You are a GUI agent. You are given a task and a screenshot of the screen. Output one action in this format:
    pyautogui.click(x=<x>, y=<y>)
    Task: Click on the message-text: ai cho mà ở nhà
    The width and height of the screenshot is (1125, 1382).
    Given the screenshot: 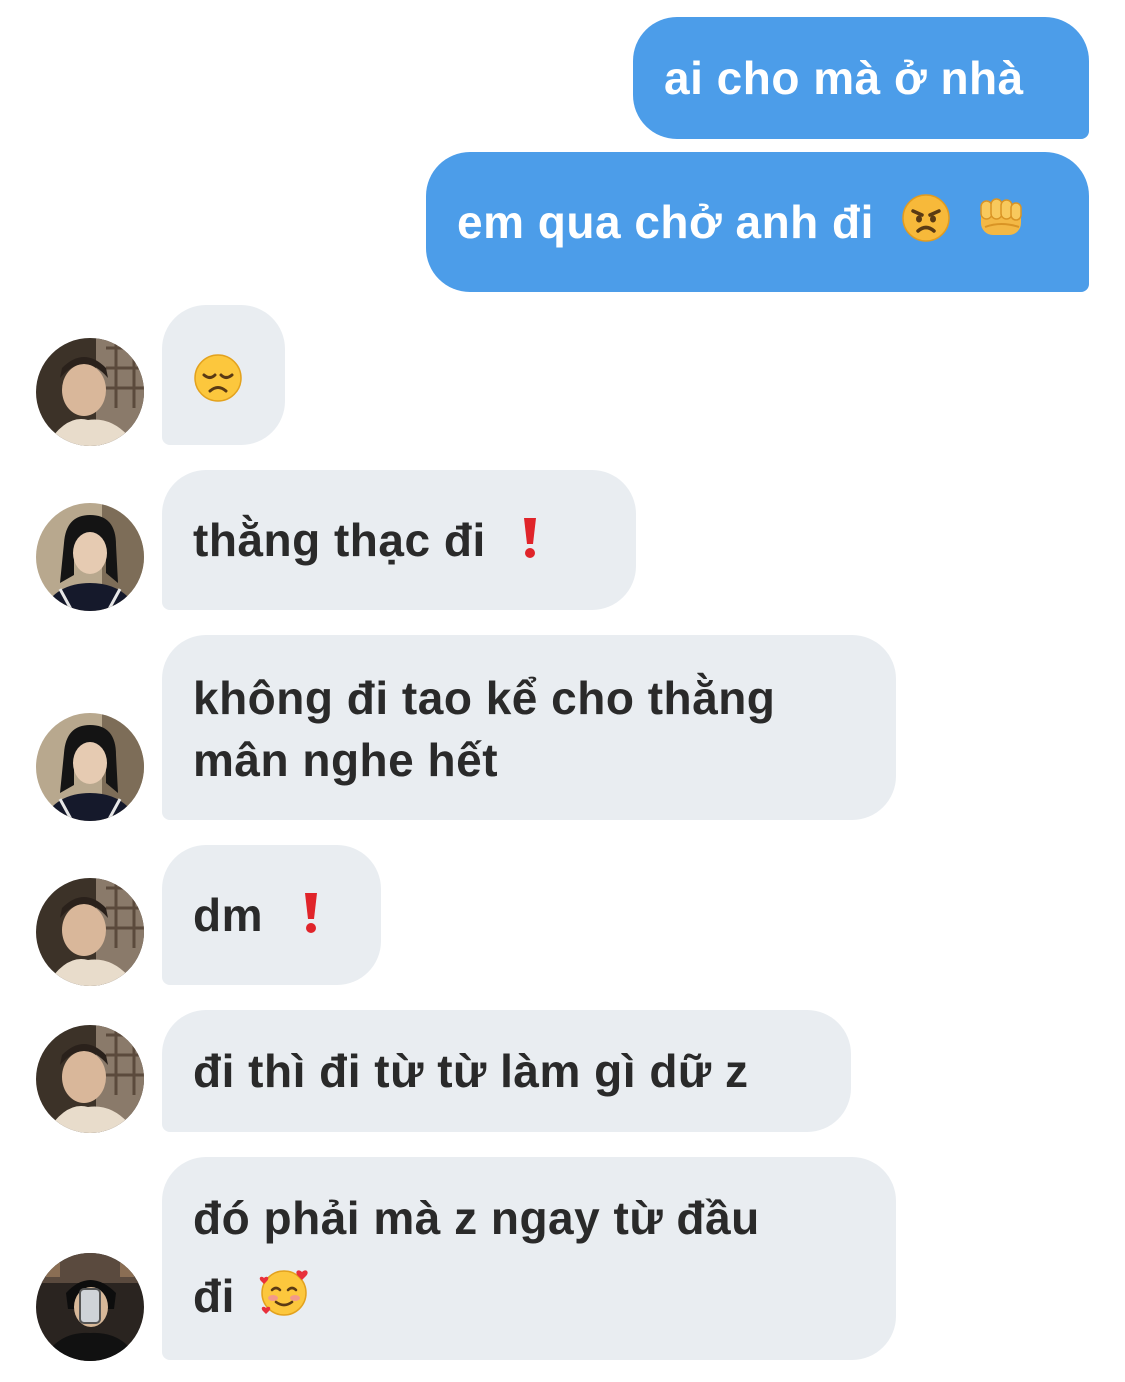 What is the action you would take?
    pyautogui.click(x=844, y=78)
    